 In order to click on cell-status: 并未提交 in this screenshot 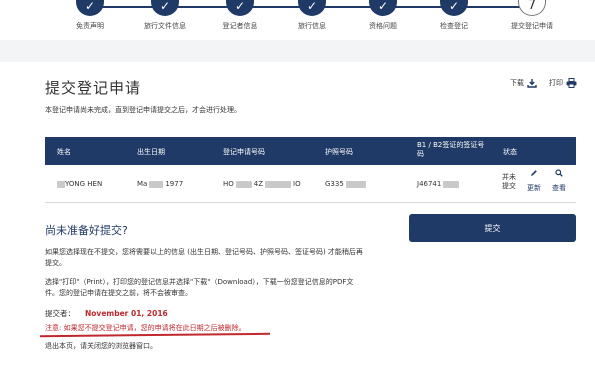, I will do `click(509, 181)`.